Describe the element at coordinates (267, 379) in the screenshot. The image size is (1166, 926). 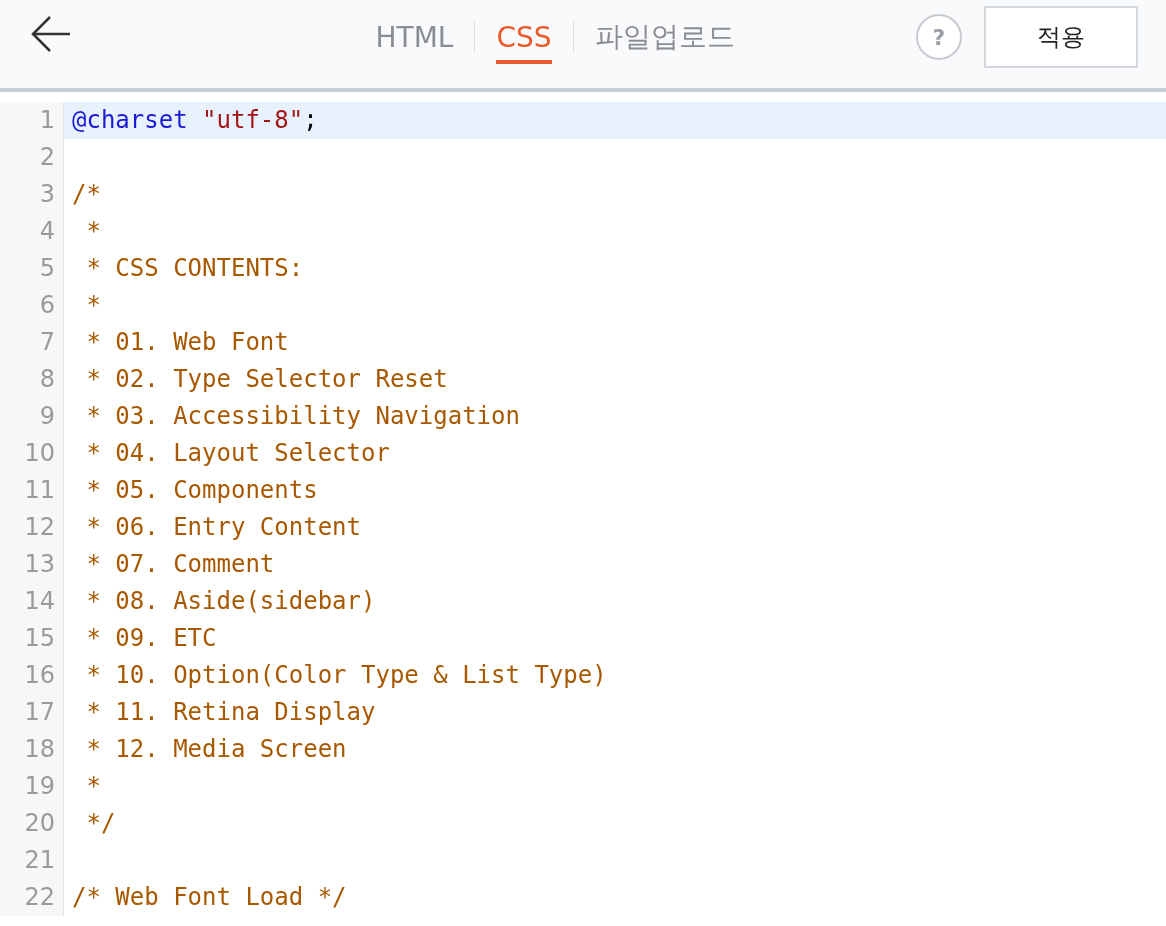
I see `code-line: * 02. Type Selector Reset` at that location.